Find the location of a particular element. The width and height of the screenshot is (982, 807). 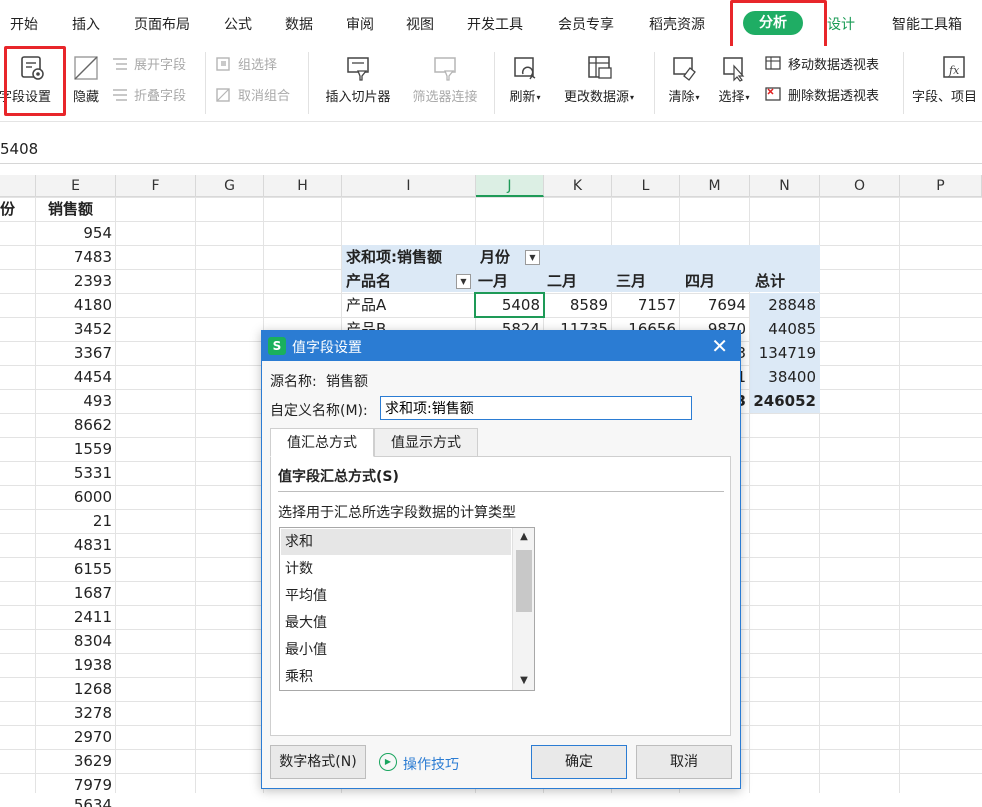

tab-page-layout: 页面布局 is located at coordinates (162, 24).